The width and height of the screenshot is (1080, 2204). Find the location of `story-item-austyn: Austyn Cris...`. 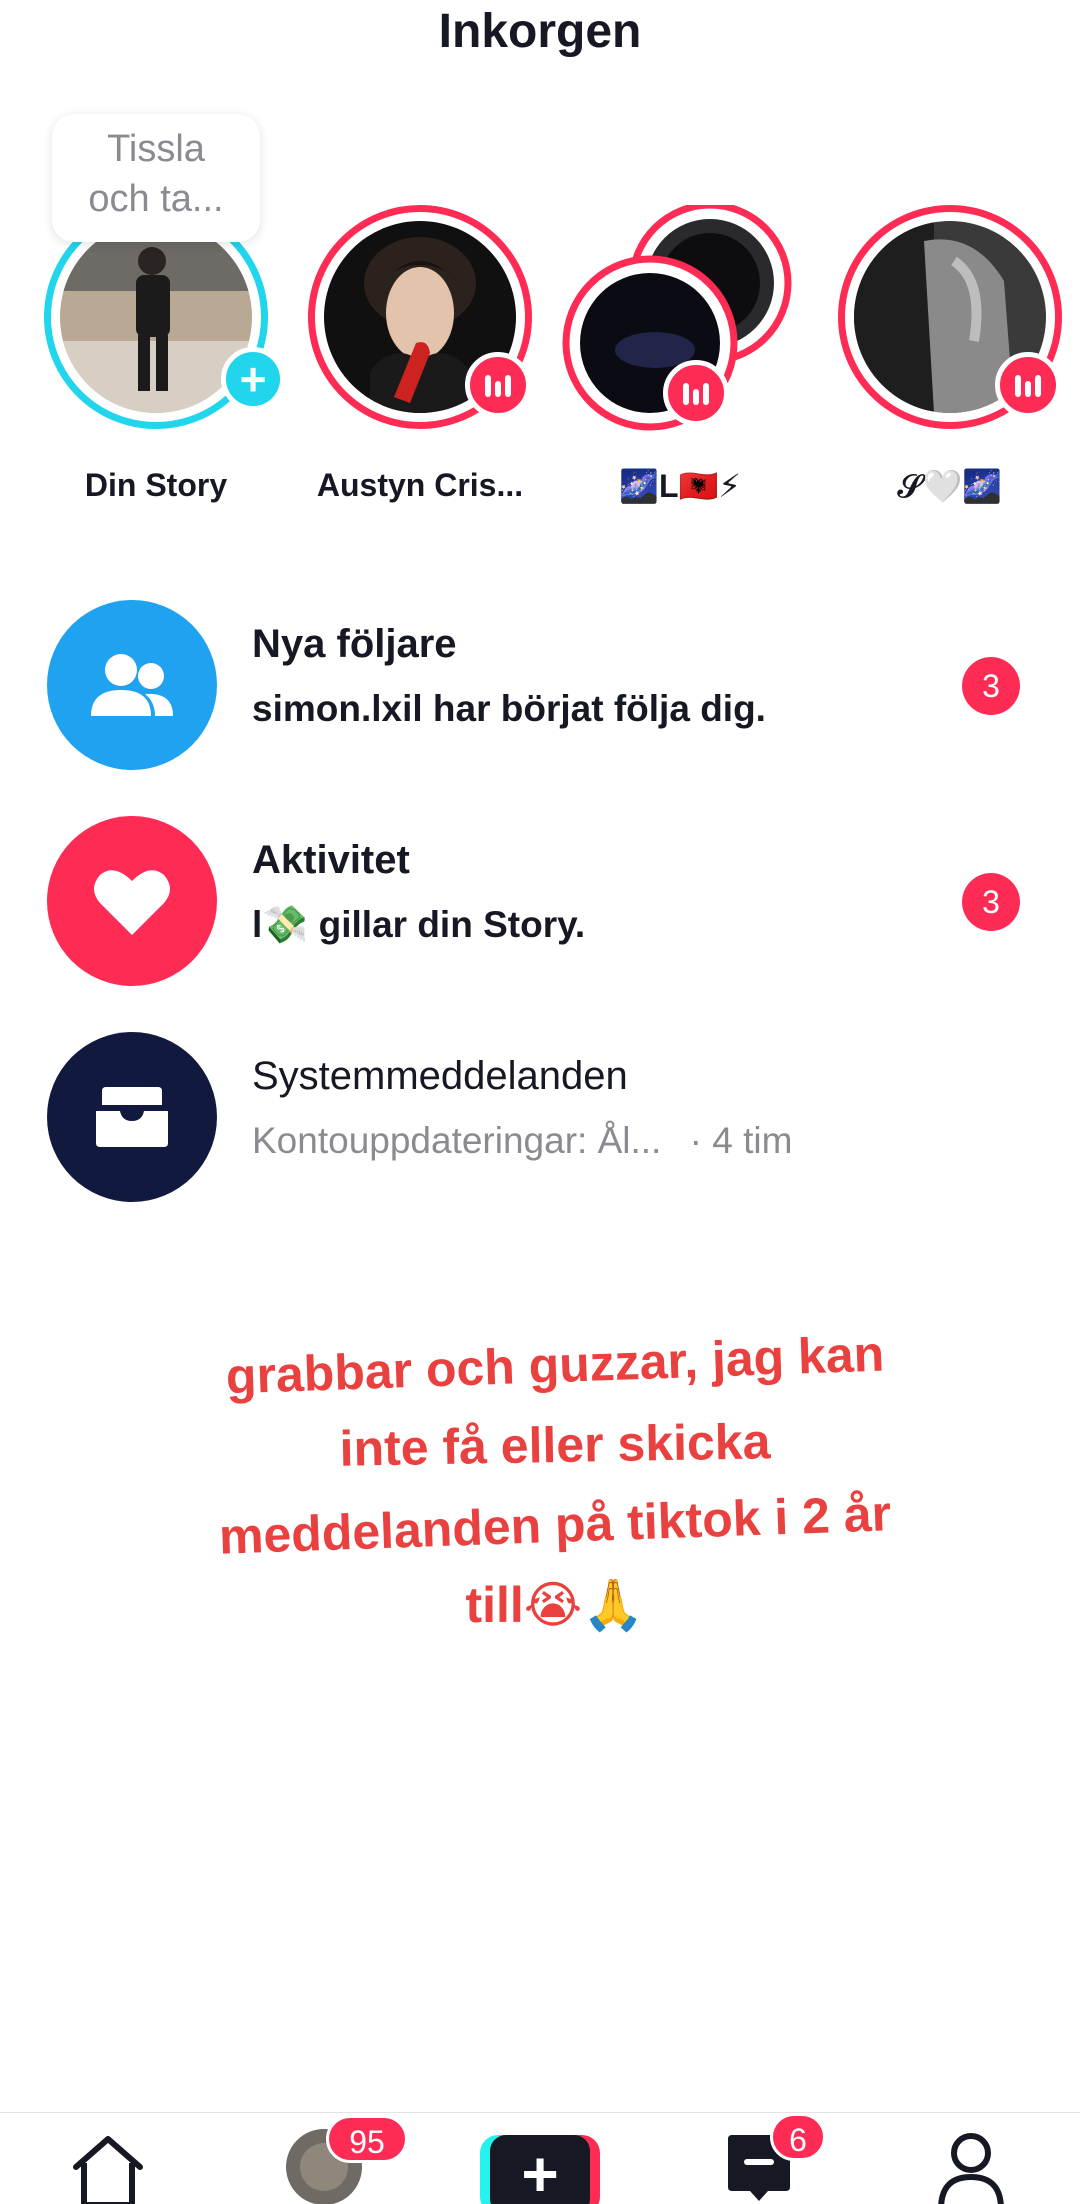

story-item-austyn: Austyn Cris... is located at coordinates (420, 360).